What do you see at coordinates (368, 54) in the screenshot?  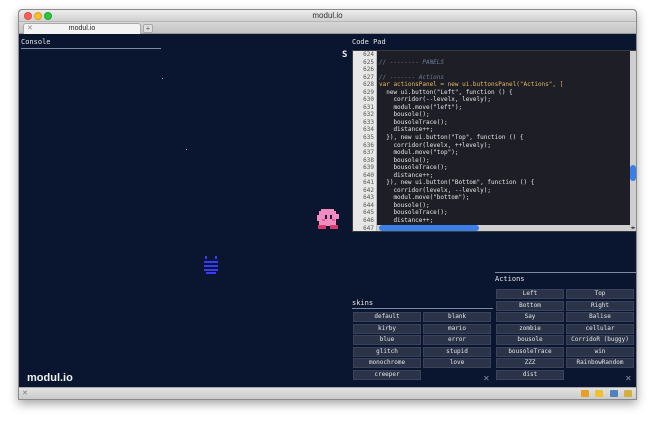 I see `line-number: 624` at bounding box center [368, 54].